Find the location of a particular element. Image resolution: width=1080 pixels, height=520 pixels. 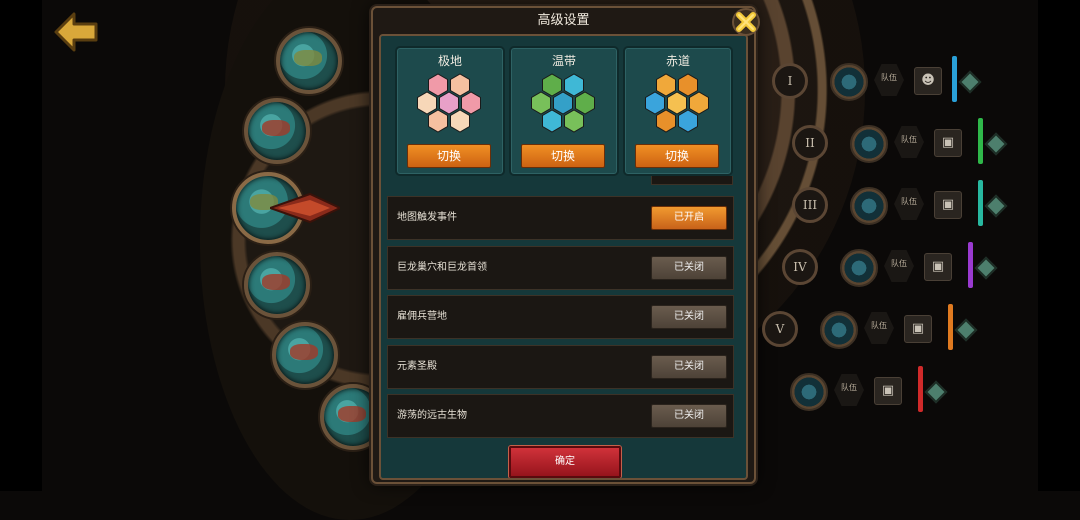

climate-card: 极地 切换 is located at coordinates (450, 111).